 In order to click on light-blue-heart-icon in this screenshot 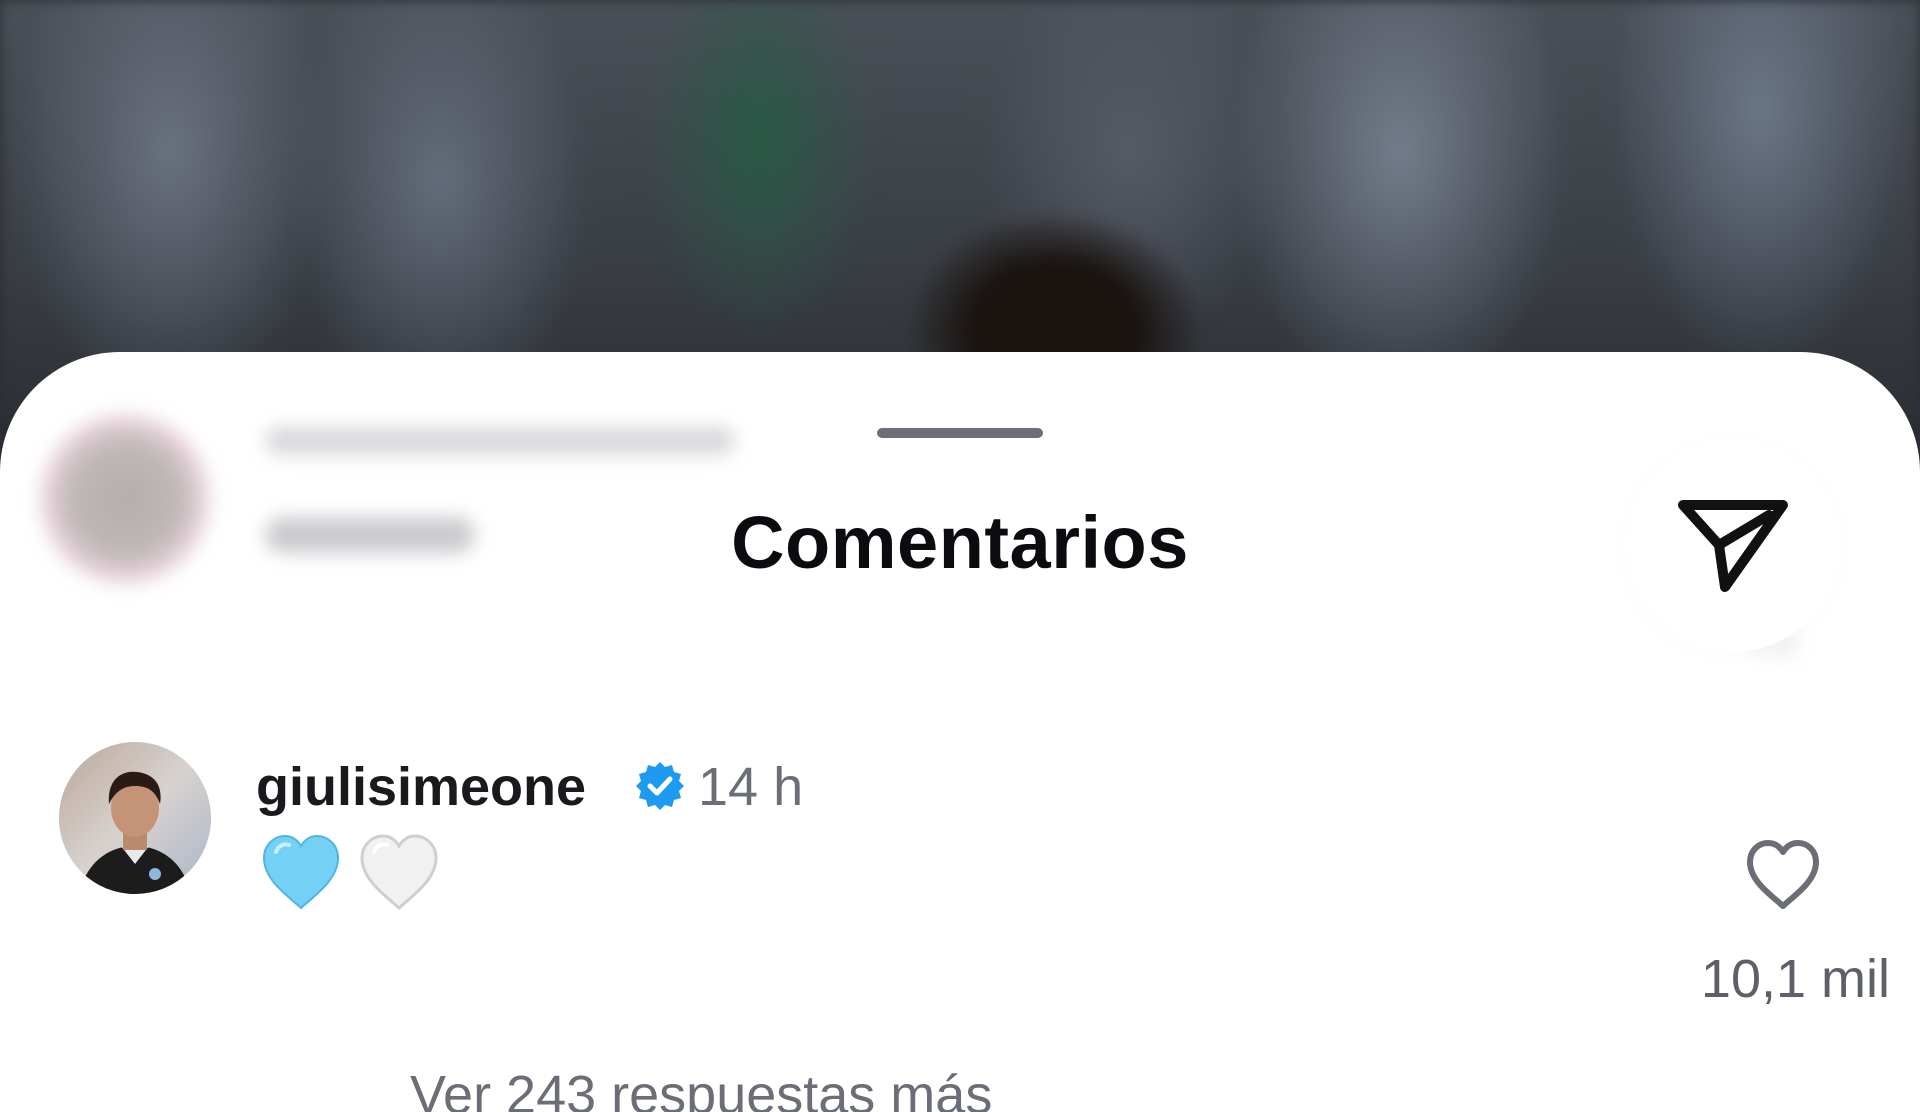, I will do `click(301, 872)`.